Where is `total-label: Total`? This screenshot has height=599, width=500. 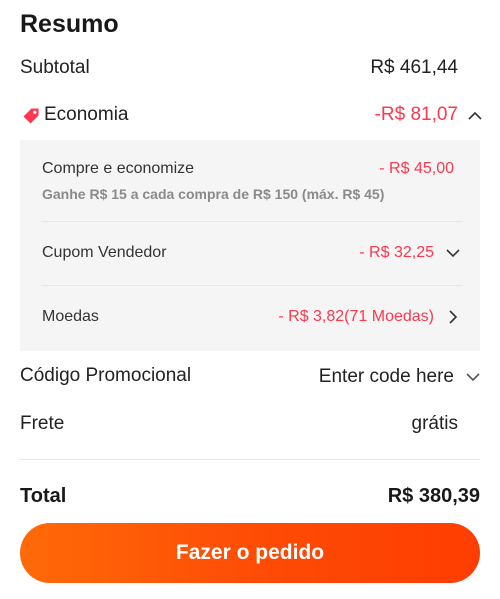 total-label: Total is located at coordinates (43, 496).